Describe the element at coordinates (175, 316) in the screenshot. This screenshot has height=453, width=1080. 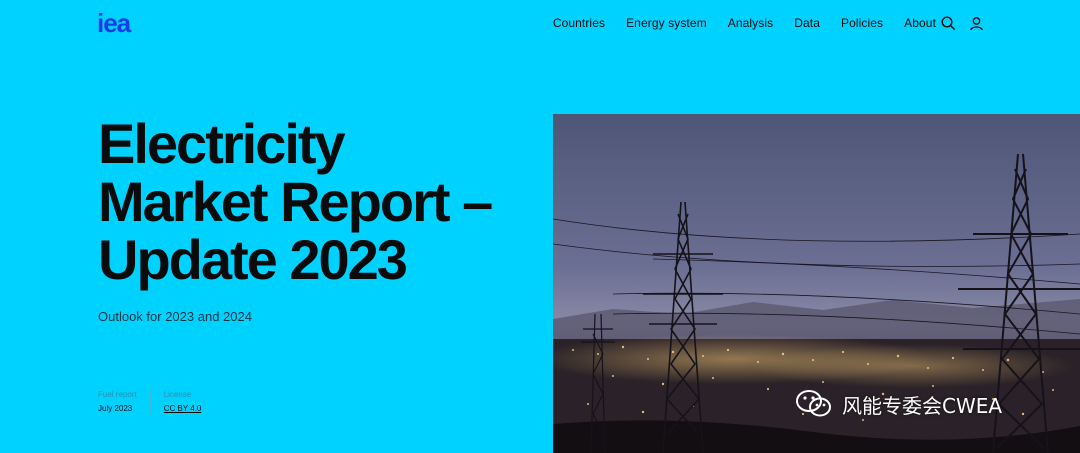
I see `page-subtitle: Outlook for 2023 and 2024` at that location.